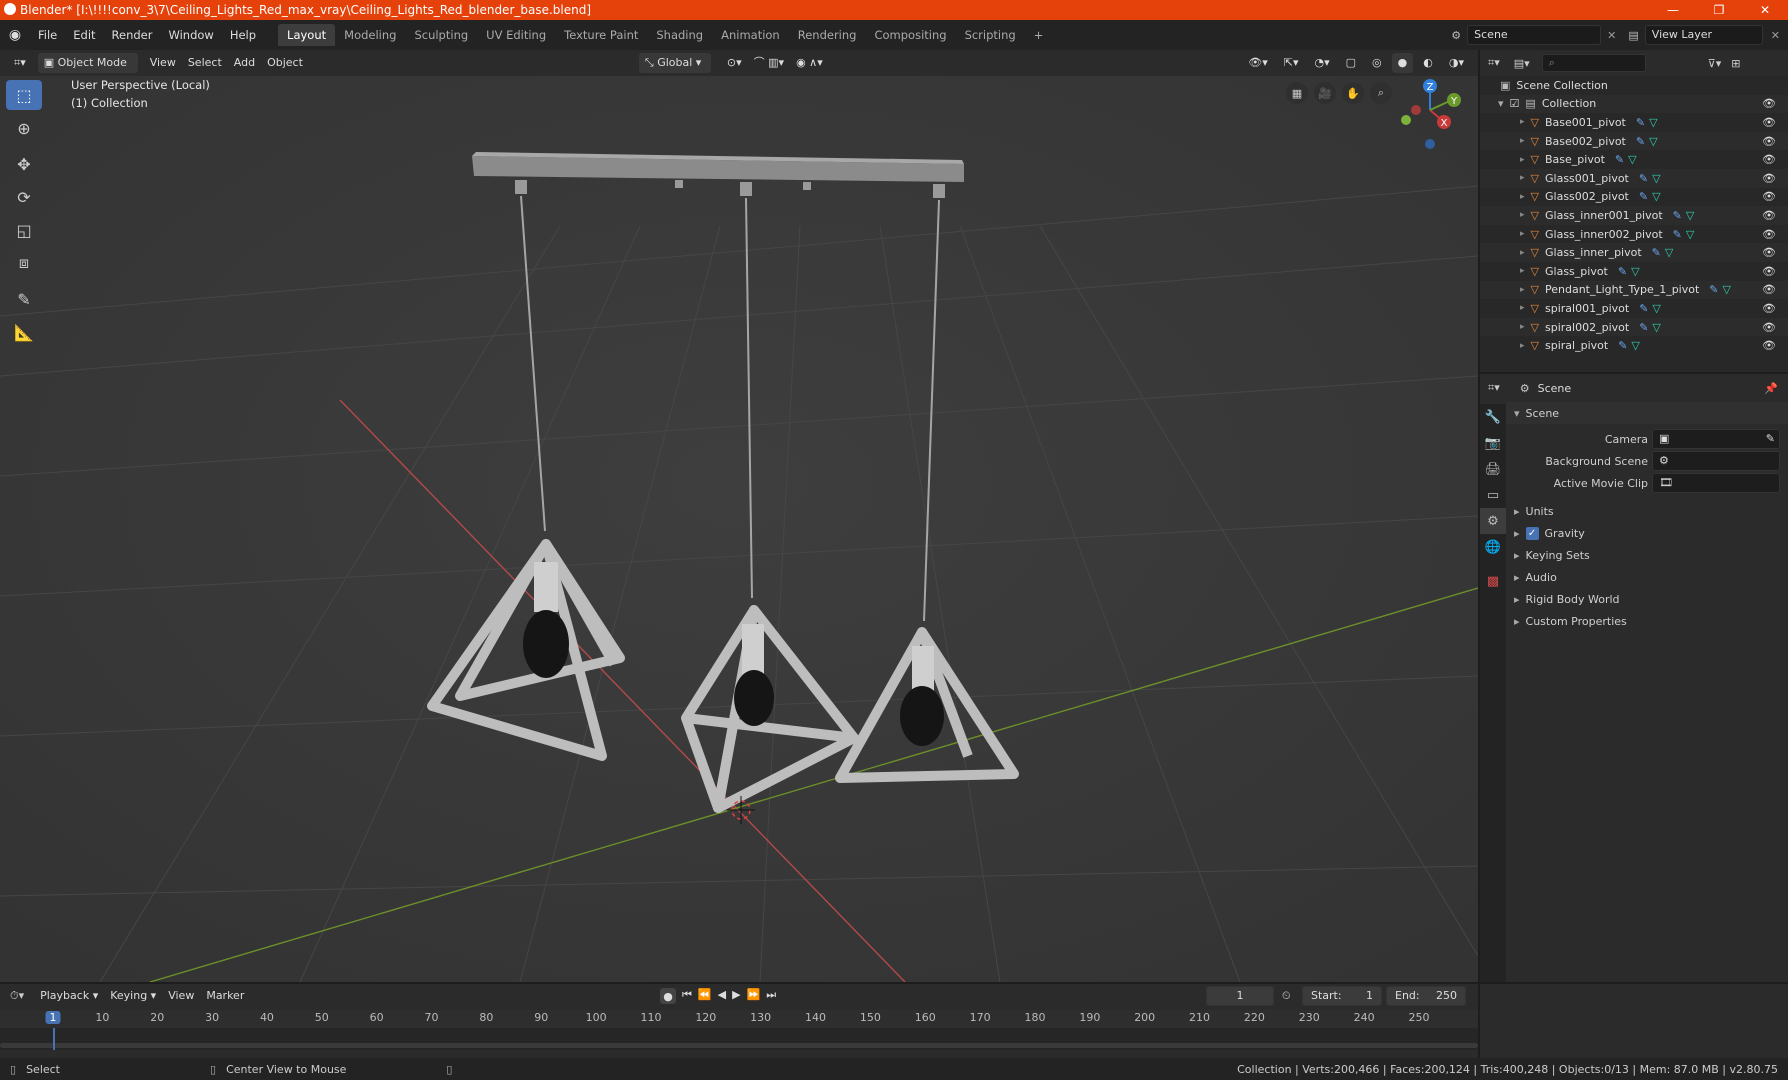 Image resolution: width=1788 pixels, height=1080 pixels. I want to click on view-layer-selector: View Layer, so click(1703, 35).